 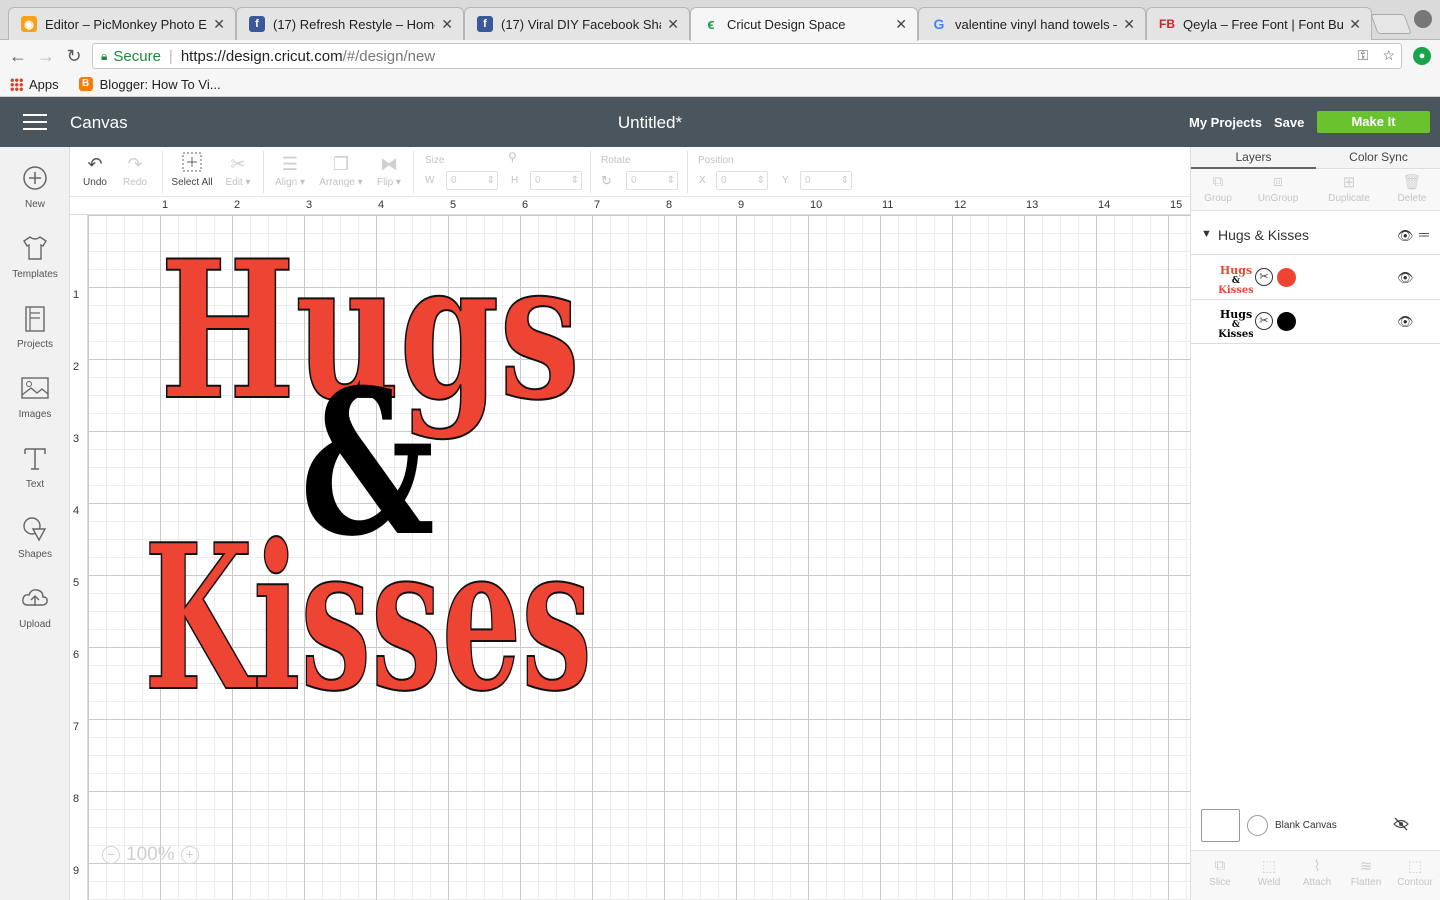 What do you see at coordinates (389, 169) in the screenshot?
I see `flip-menu-button: ⧓ Flip ▾` at bounding box center [389, 169].